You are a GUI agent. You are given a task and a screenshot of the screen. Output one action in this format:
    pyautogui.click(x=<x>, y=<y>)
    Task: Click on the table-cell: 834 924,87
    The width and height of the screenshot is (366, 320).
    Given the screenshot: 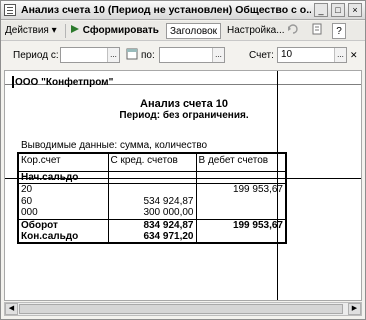 What is the action you would take?
    pyautogui.click(x=152, y=224)
    